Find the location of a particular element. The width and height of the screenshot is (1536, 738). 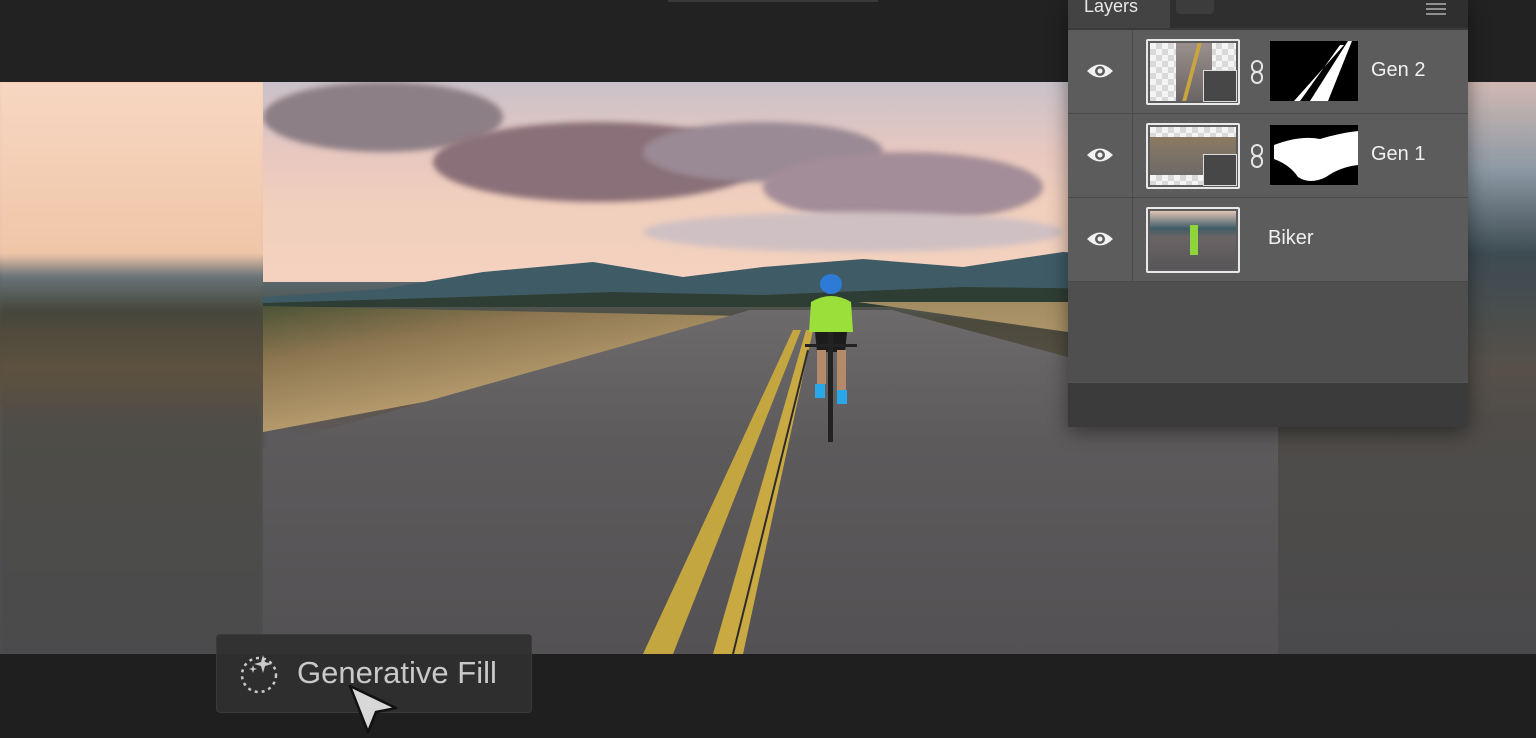

document-tab-stub is located at coordinates (773, 1).